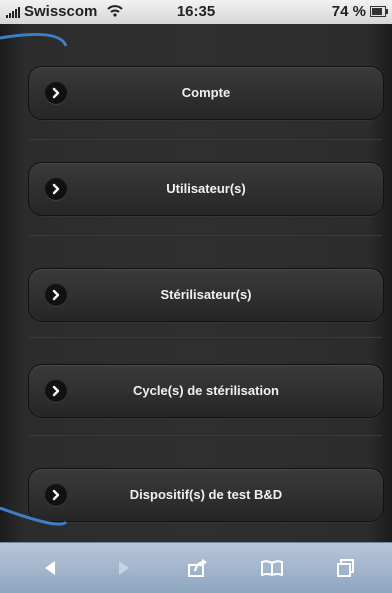 Image resolution: width=392 pixels, height=593 pixels. I want to click on menu-button-label: Stérilisateur(s), so click(206, 294).